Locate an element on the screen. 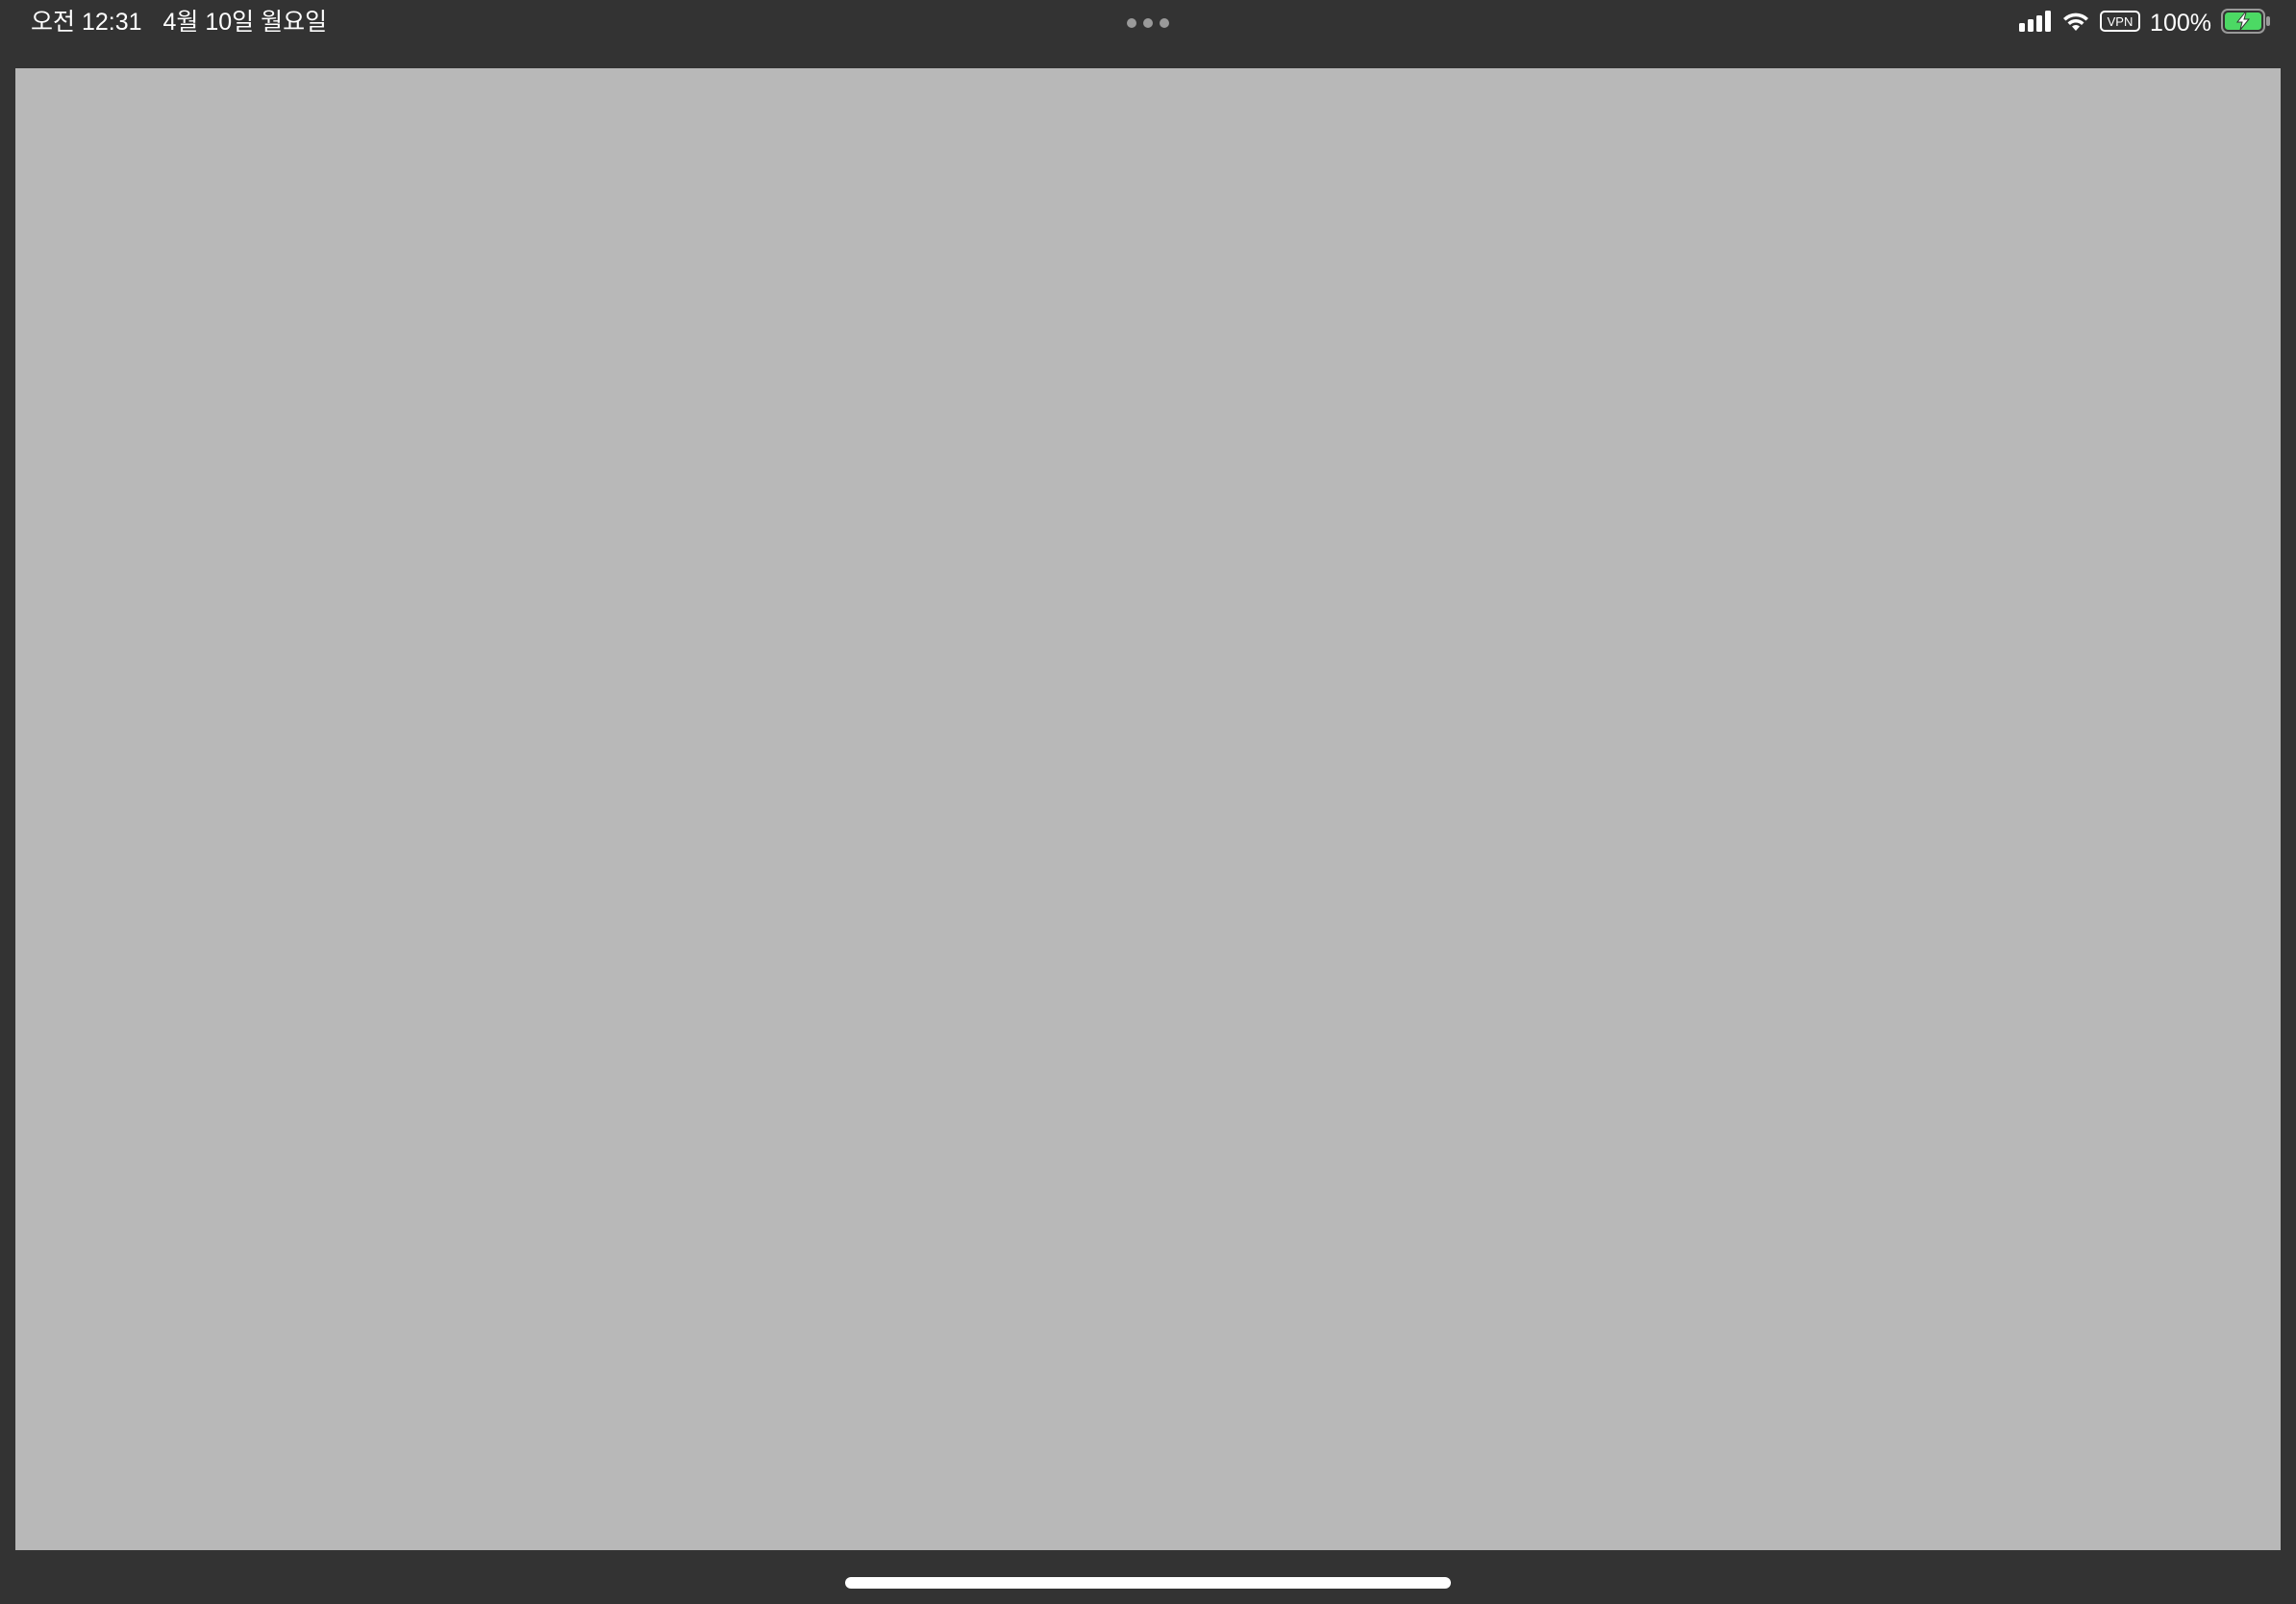 The width and height of the screenshot is (2296, 1604). status-right: VPN 100% is located at coordinates (2145, 23).